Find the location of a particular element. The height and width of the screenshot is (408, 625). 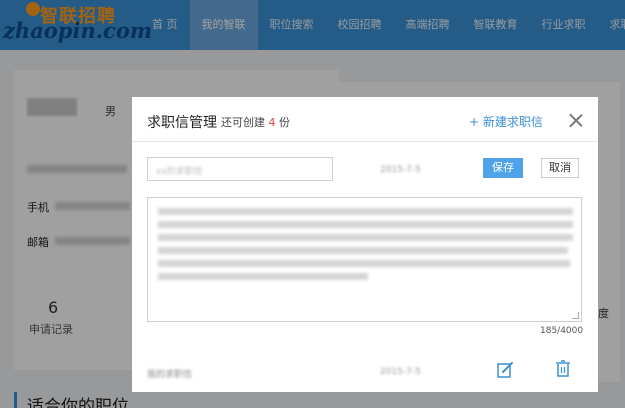

character-count: 185/4000 is located at coordinates (562, 331).